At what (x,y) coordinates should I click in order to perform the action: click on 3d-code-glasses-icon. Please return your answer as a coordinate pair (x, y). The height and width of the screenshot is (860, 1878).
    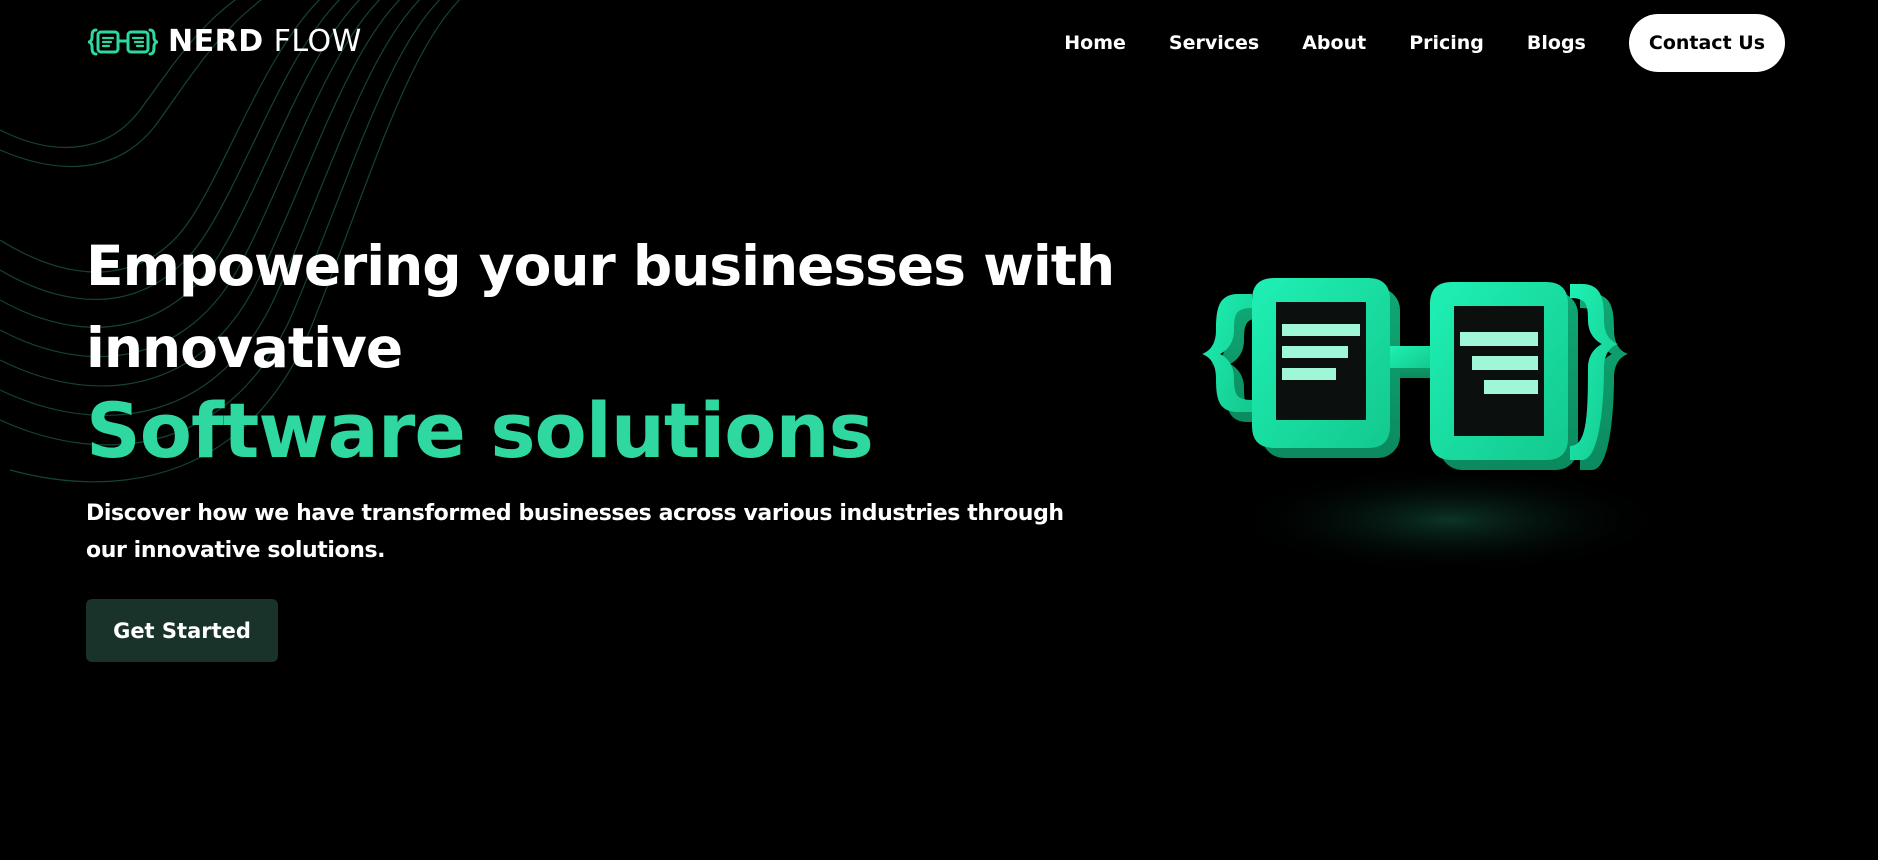
    Looking at the image, I should click on (1436, 426).